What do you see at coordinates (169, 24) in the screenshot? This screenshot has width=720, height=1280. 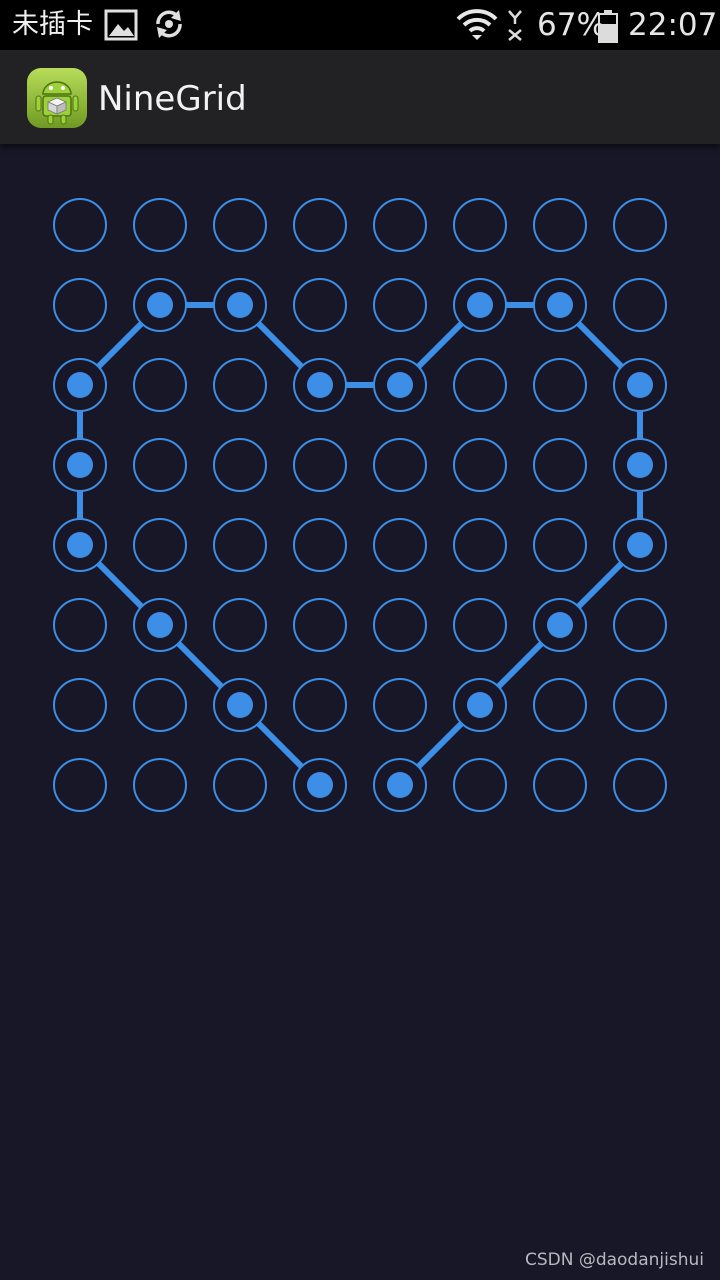 I see `sync-icon` at bounding box center [169, 24].